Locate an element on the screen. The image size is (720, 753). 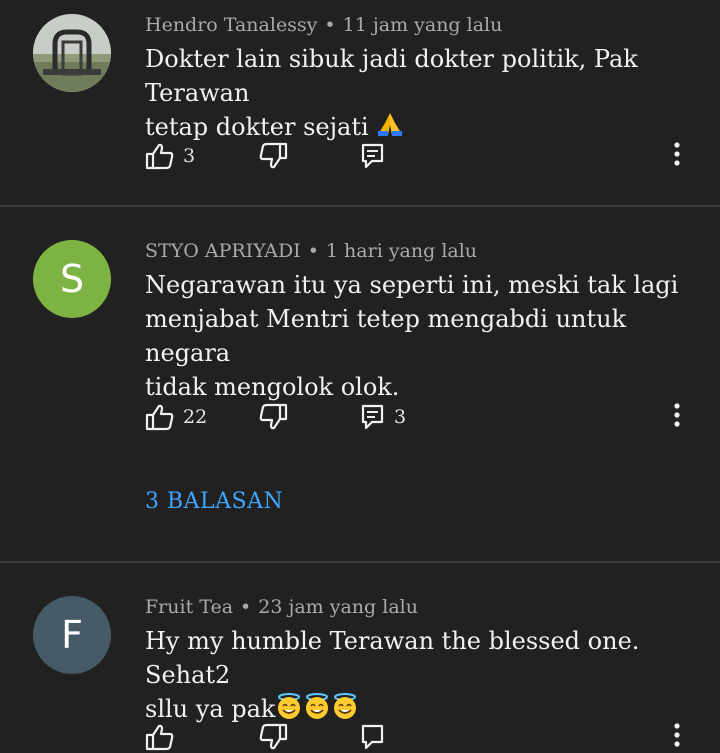
comment-meta: Hendro Tanalessy • 11 jam yang lalu is located at coordinates (323, 25).